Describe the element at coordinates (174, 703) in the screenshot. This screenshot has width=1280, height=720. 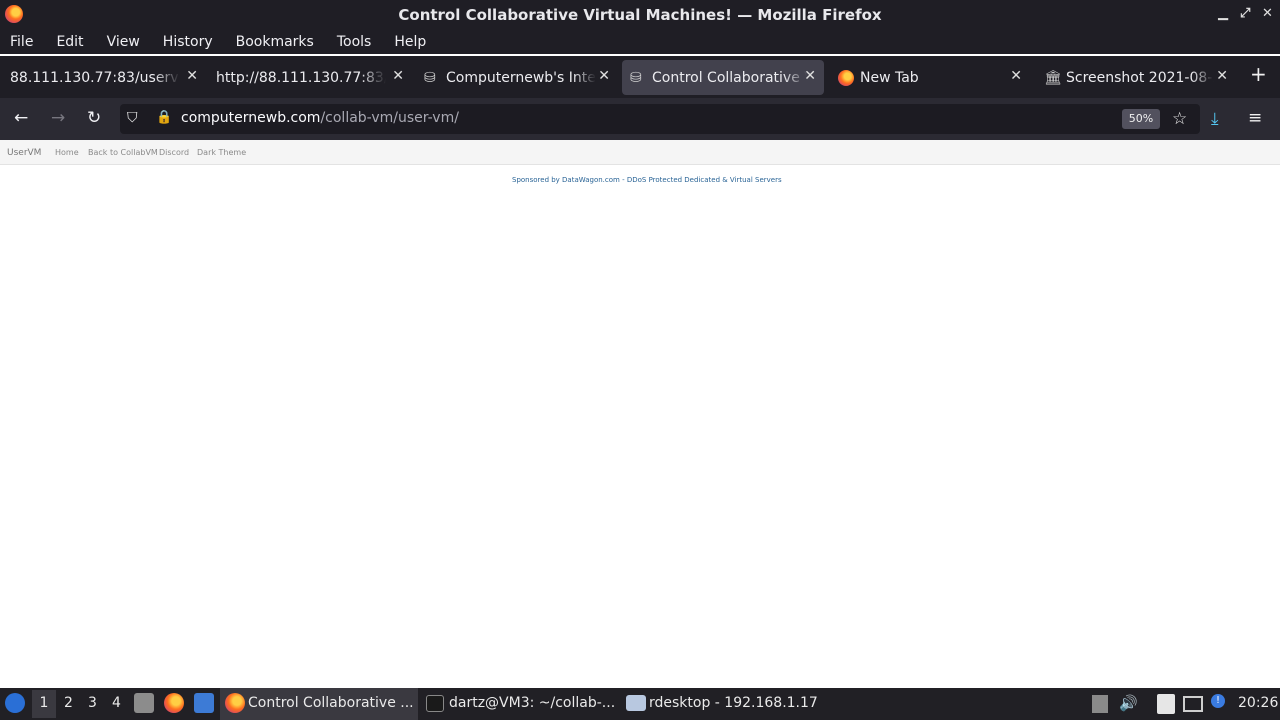
I see `firefox-launcher-icon` at that location.